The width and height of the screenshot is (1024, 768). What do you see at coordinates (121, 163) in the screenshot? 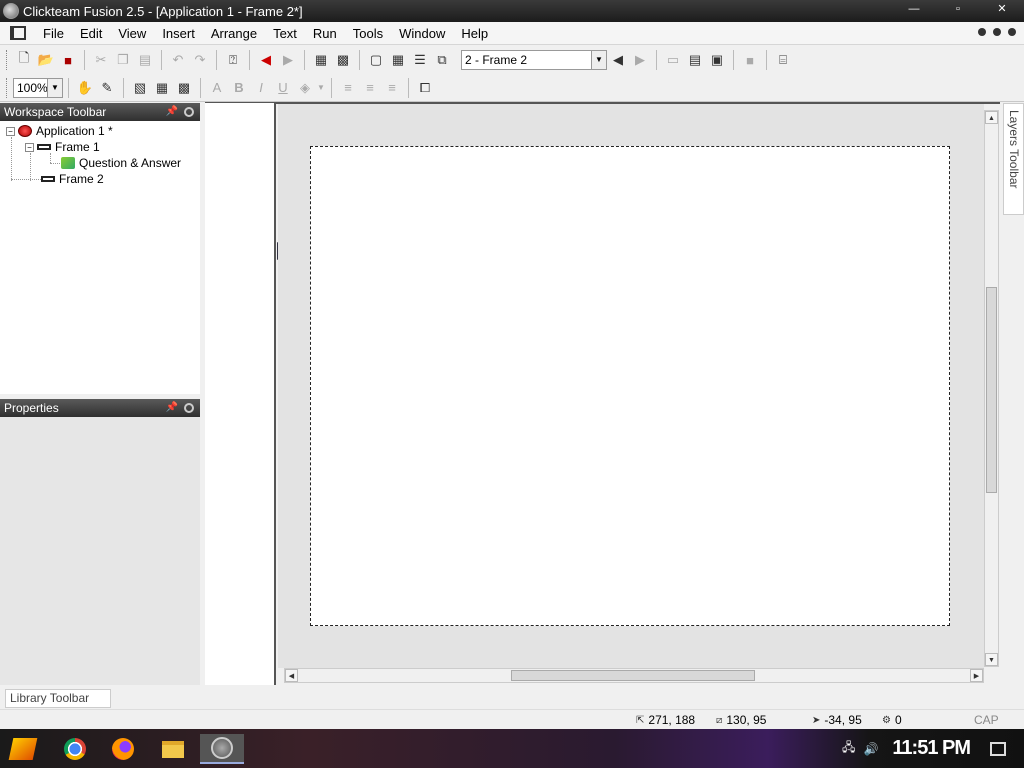
I see `tree-item-question-answer: Question & Answer` at bounding box center [121, 163].